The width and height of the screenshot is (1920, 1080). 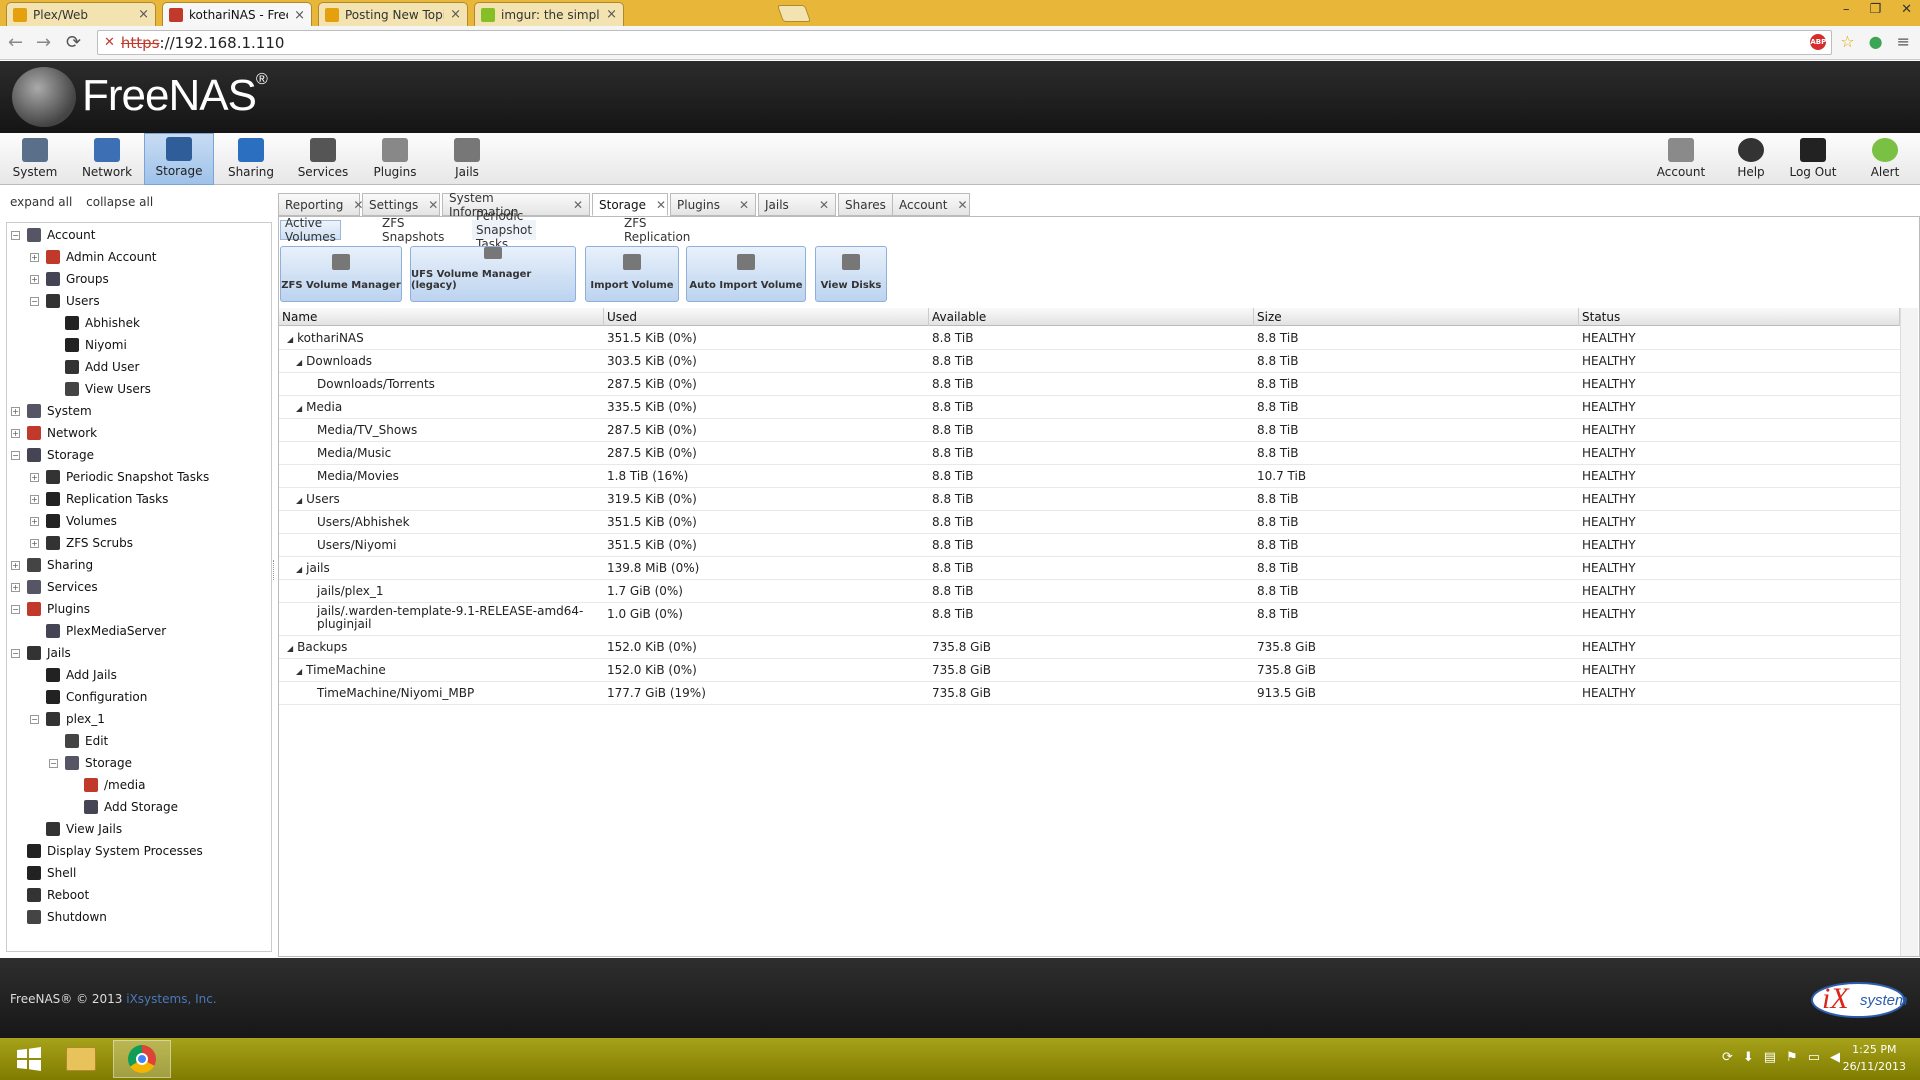 I want to click on taskbar-explorer, so click(x=81, y=1059).